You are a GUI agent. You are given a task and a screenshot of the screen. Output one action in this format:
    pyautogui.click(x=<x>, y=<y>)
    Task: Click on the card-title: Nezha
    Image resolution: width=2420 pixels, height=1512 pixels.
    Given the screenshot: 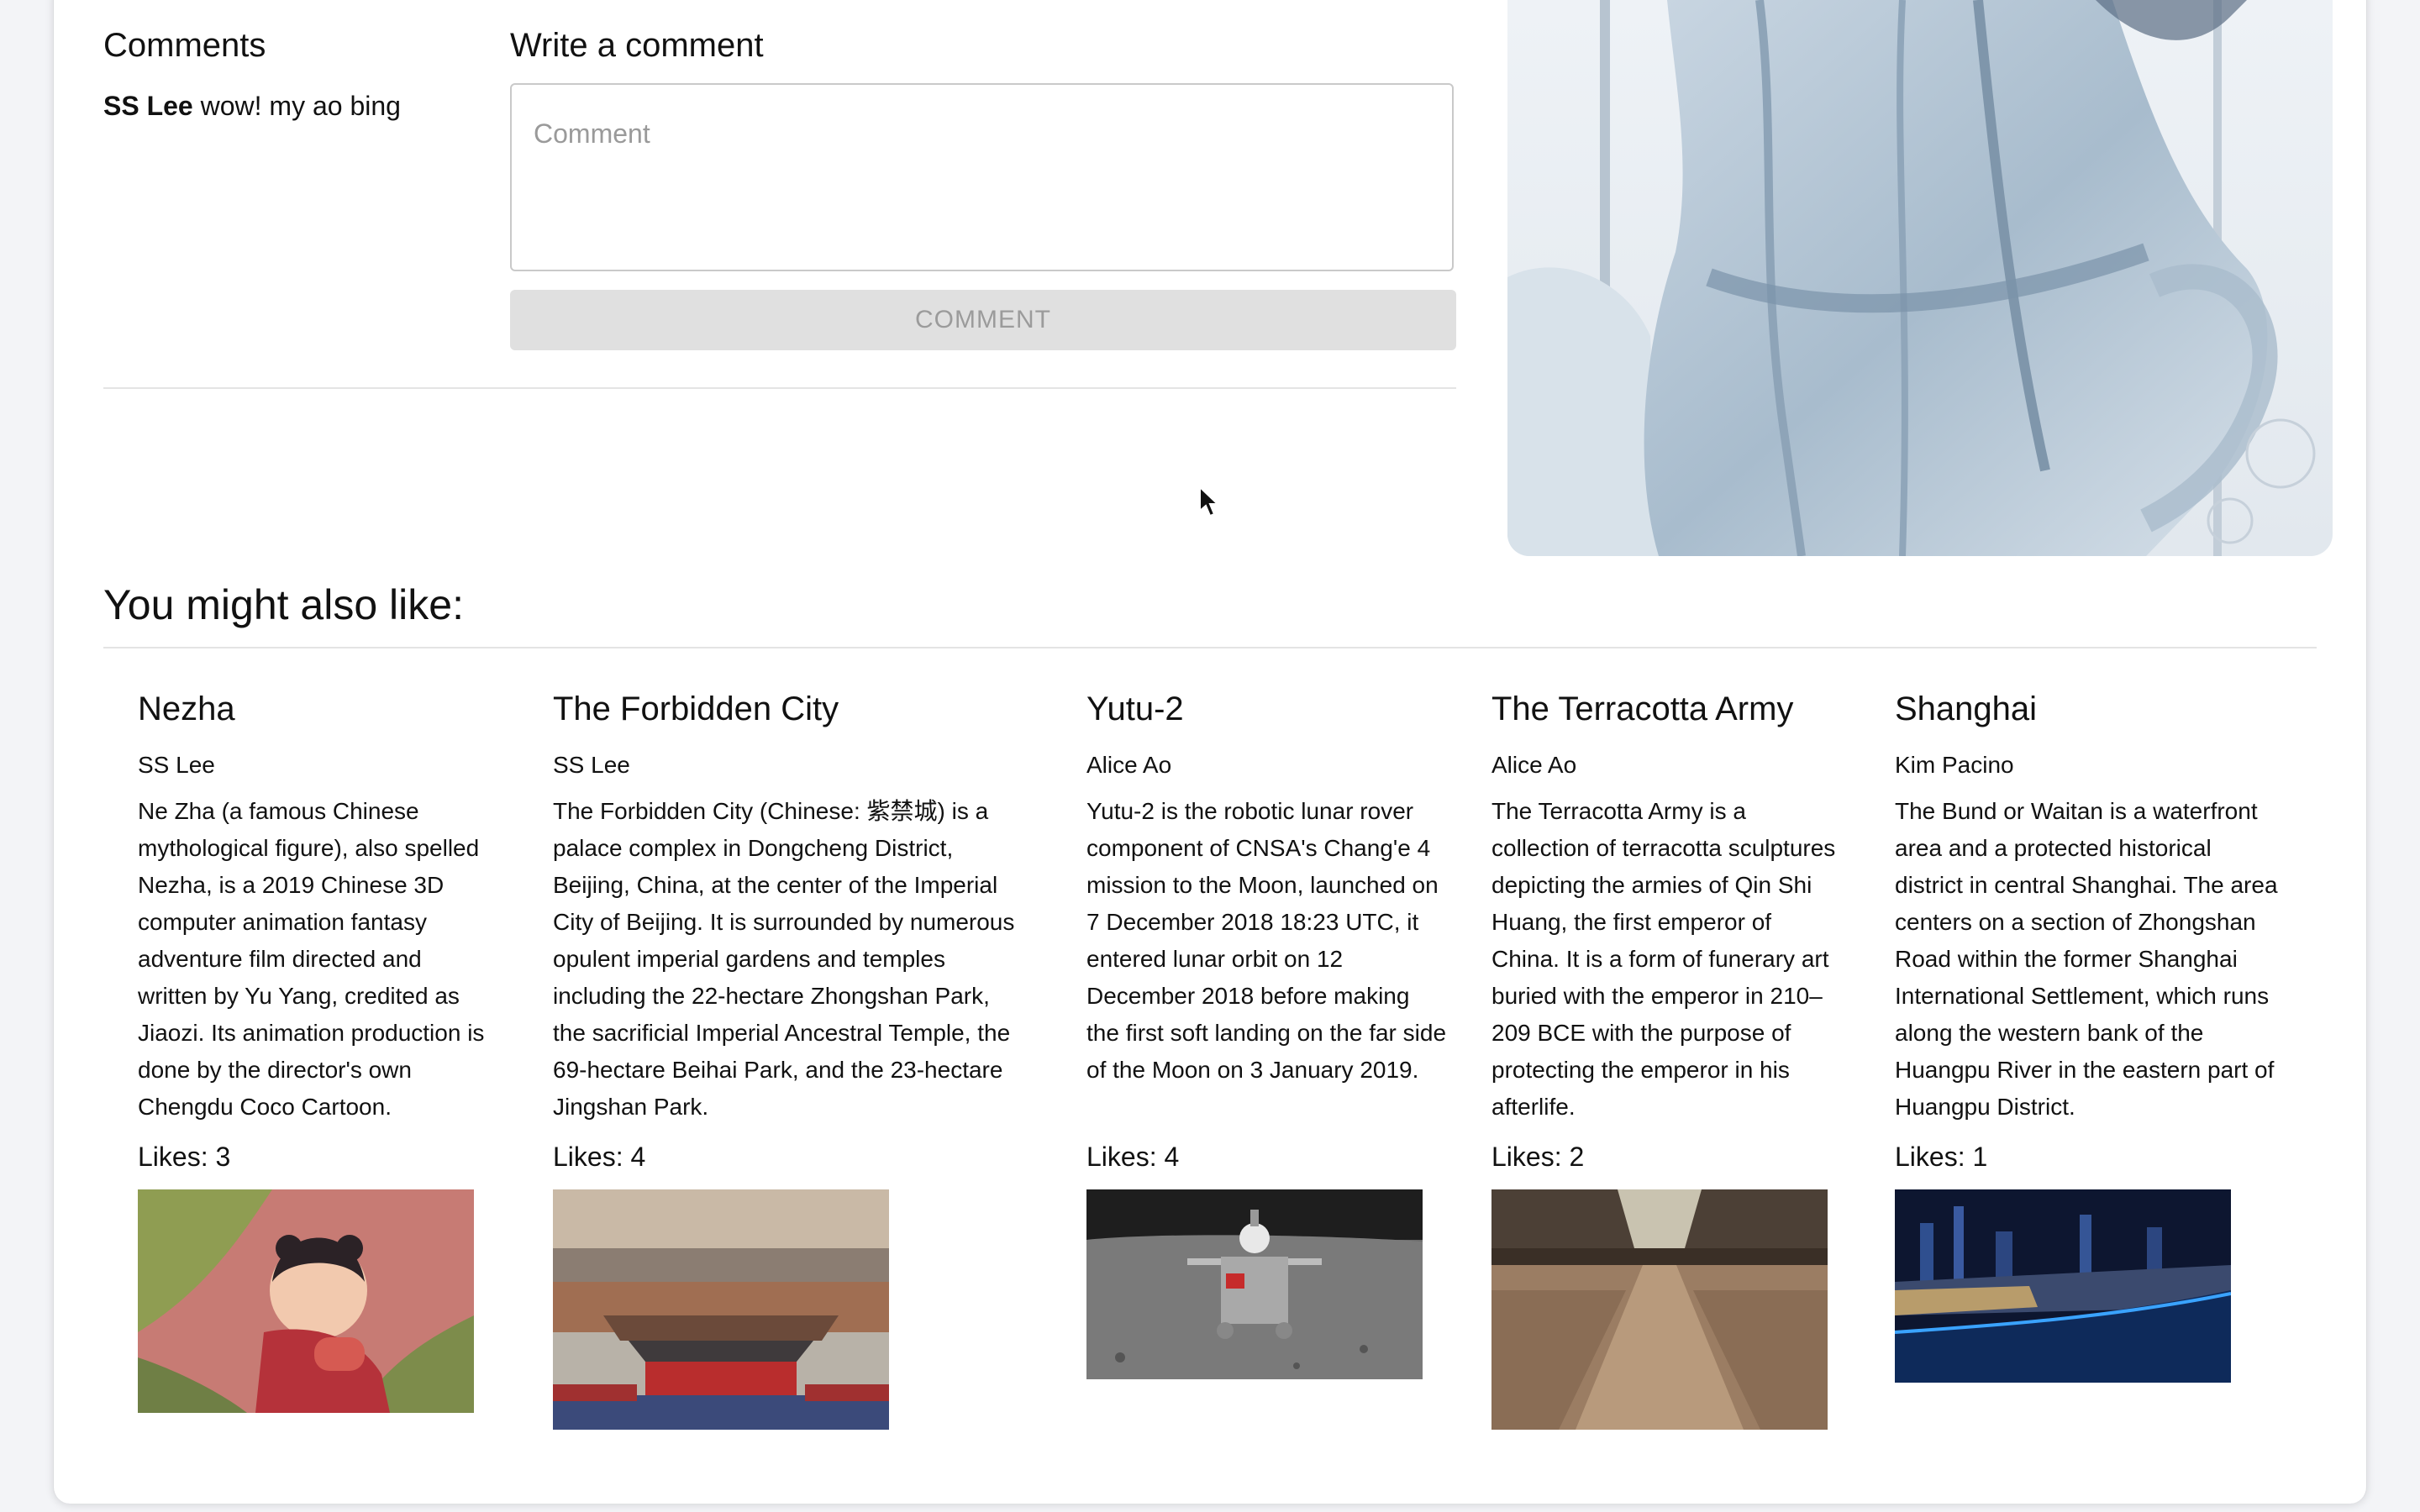 What is the action you would take?
    pyautogui.click(x=187, y=709)
    